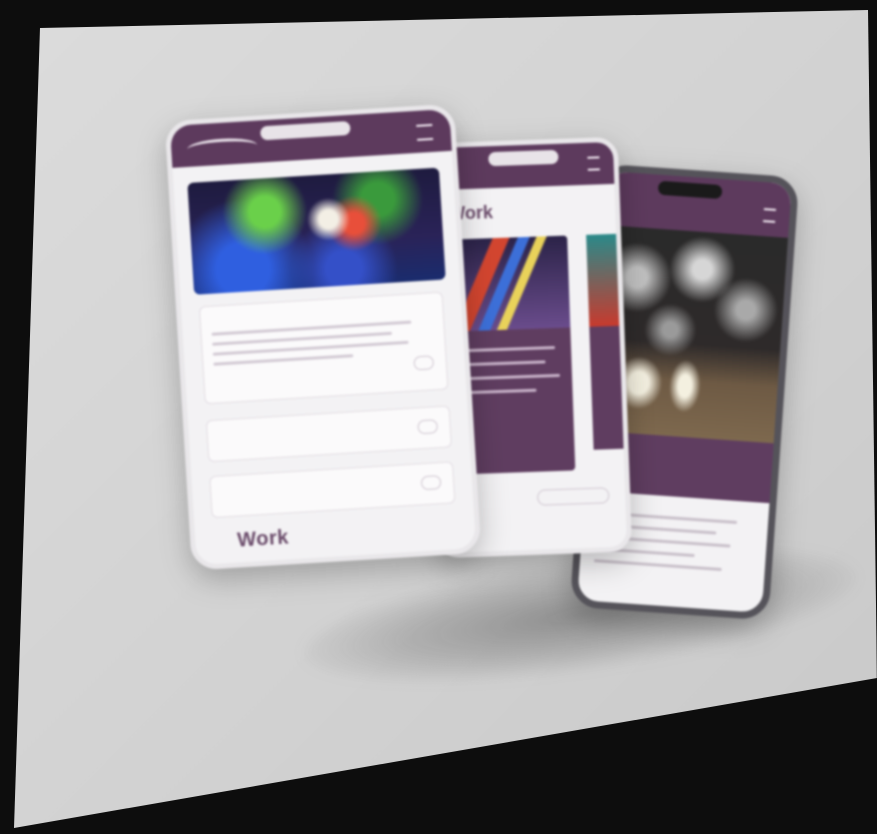  What do you see at coordinates (690, 190) in the screenshot?
I see `dynamic-island` at bounding box center [690, 190].